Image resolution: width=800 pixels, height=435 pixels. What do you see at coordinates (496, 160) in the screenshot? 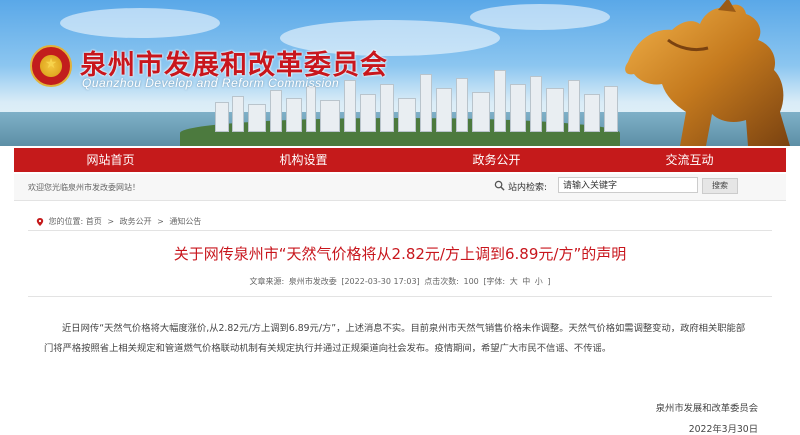
I see `nav-item-government-affairs: 政务公开` at bounding box center [496, 160].